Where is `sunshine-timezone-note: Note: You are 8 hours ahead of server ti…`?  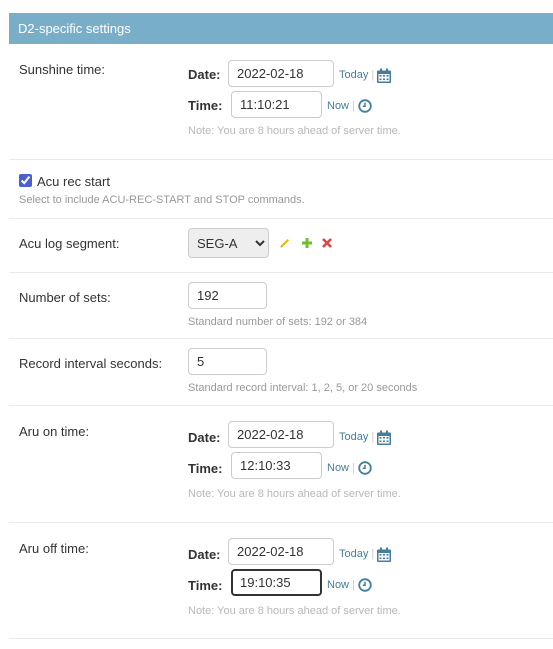 sunshine-timezone-note: Note: You are 8 hours ahead of server ti… is located at coordinates (294, 131).